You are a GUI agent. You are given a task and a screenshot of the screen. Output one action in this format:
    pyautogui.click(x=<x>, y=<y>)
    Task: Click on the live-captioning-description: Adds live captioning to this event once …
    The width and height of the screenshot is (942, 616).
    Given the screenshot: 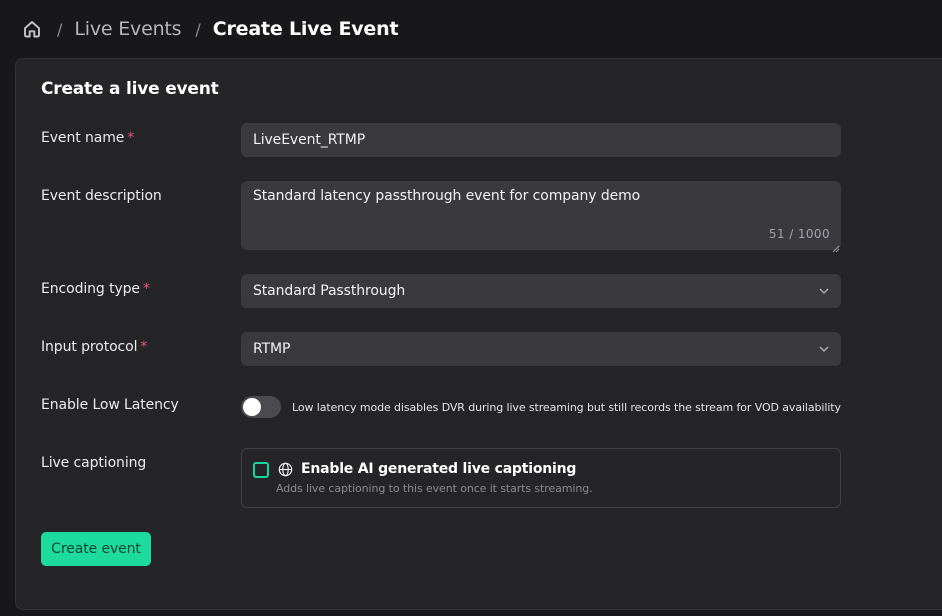 What is the action you would take?
    pyautogui.click(x=434, y=488)
    